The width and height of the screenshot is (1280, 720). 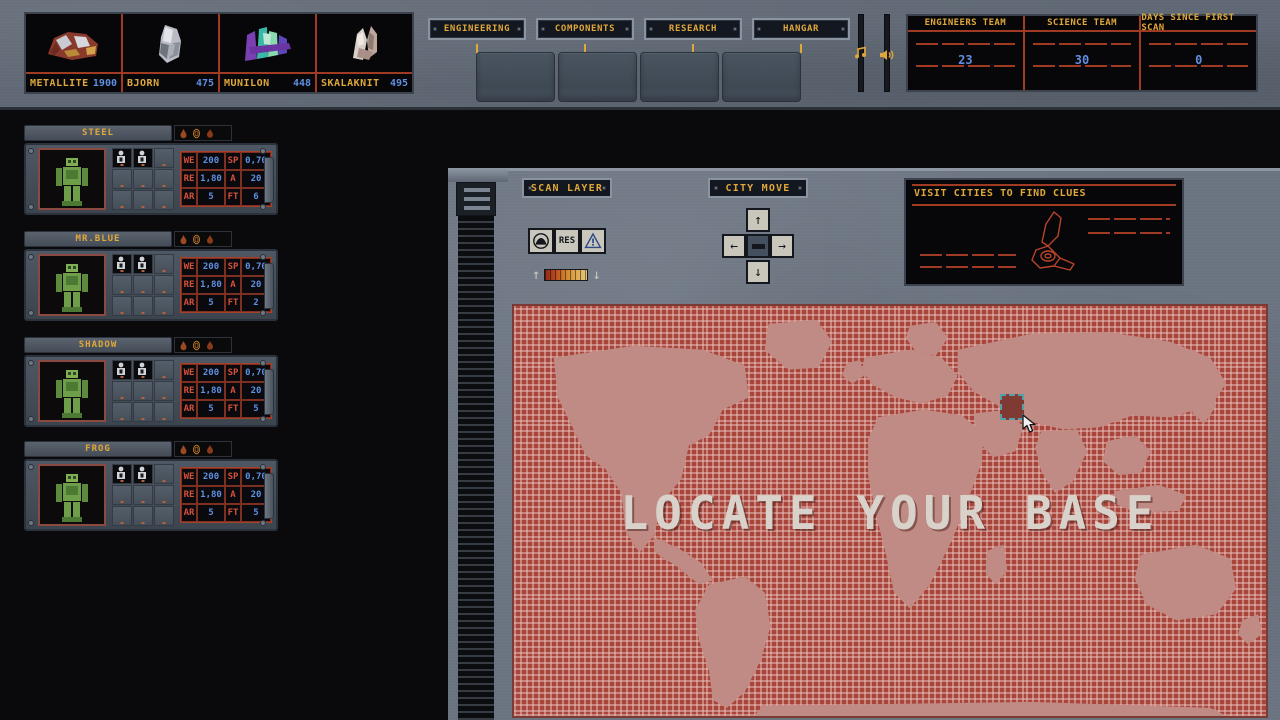 What do you see at coordinates (758, 272) in the screenshot?
I see `move-down-button: ↓` at bounding box center [758, 272].